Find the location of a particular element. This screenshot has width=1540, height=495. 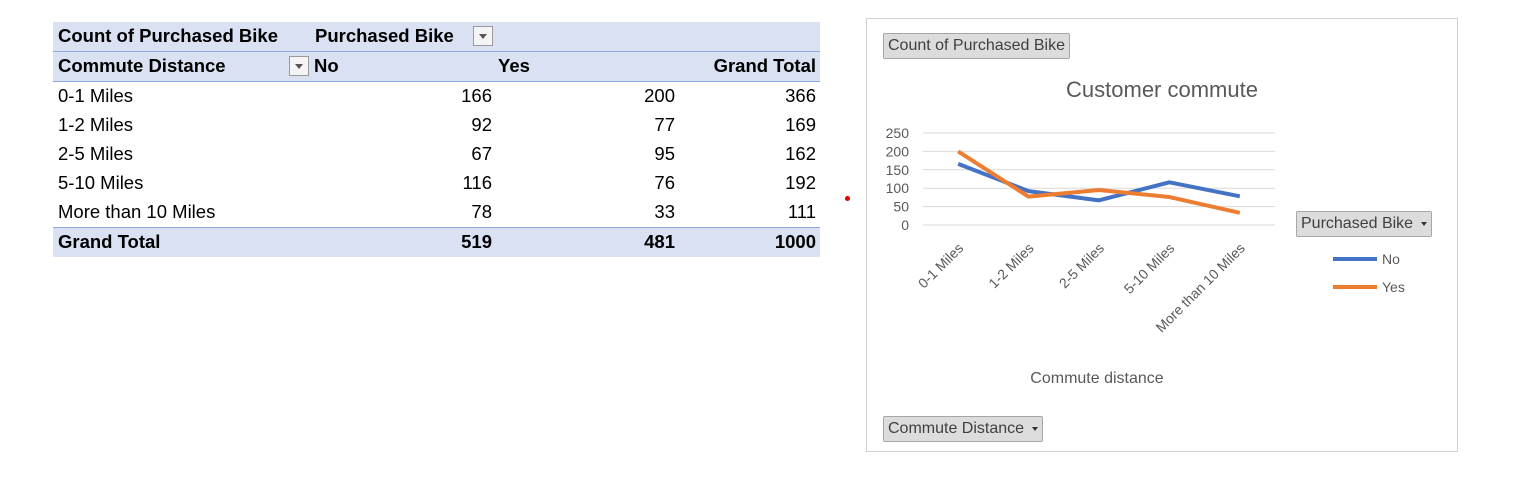

cell-yes: 200 is located at coordinates (659, 96).